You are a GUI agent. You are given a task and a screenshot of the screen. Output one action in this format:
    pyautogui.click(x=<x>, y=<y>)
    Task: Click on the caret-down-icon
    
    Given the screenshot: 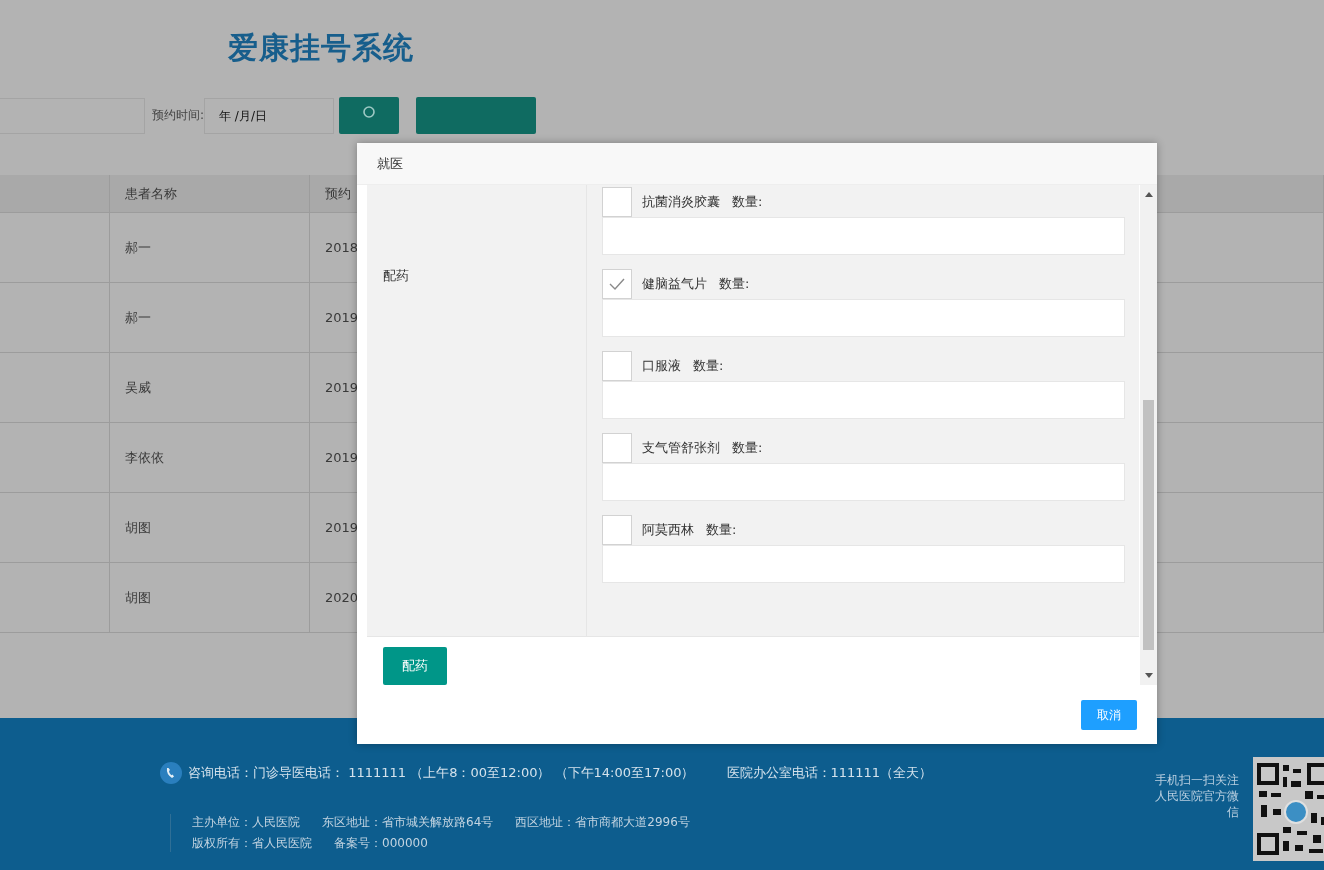 What is the action you would take?
    pyautogui.click(x=1148, y=676)
    